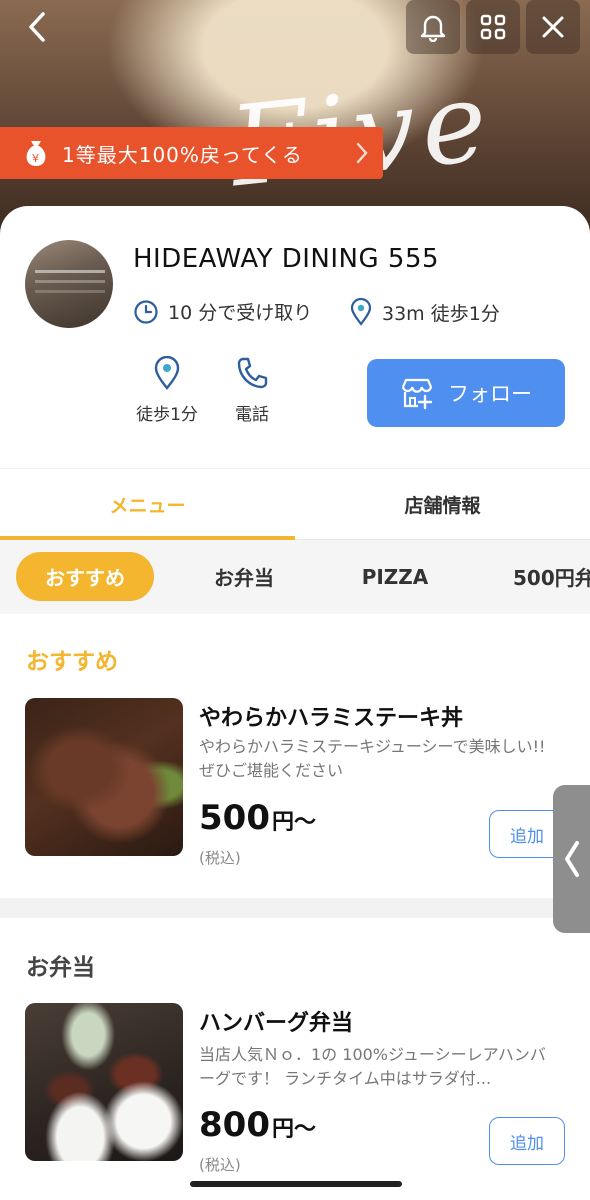 This screenshot has height=1200, width=590. I want to click on walk-directions-button: 徒歩1分, so click(167, 390).